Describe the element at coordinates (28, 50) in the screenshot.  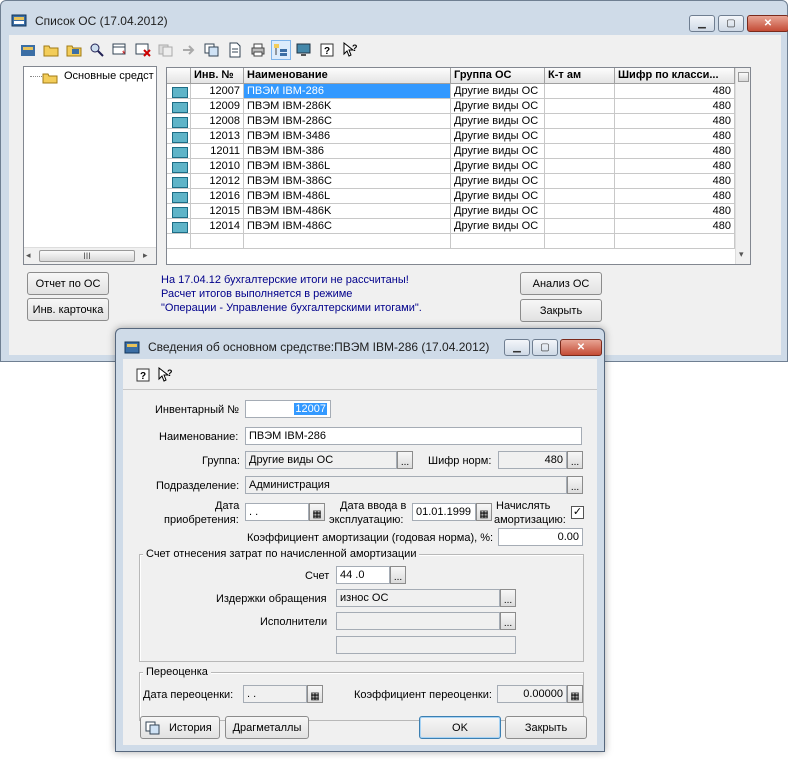
I see `new-card-icon` at that location.